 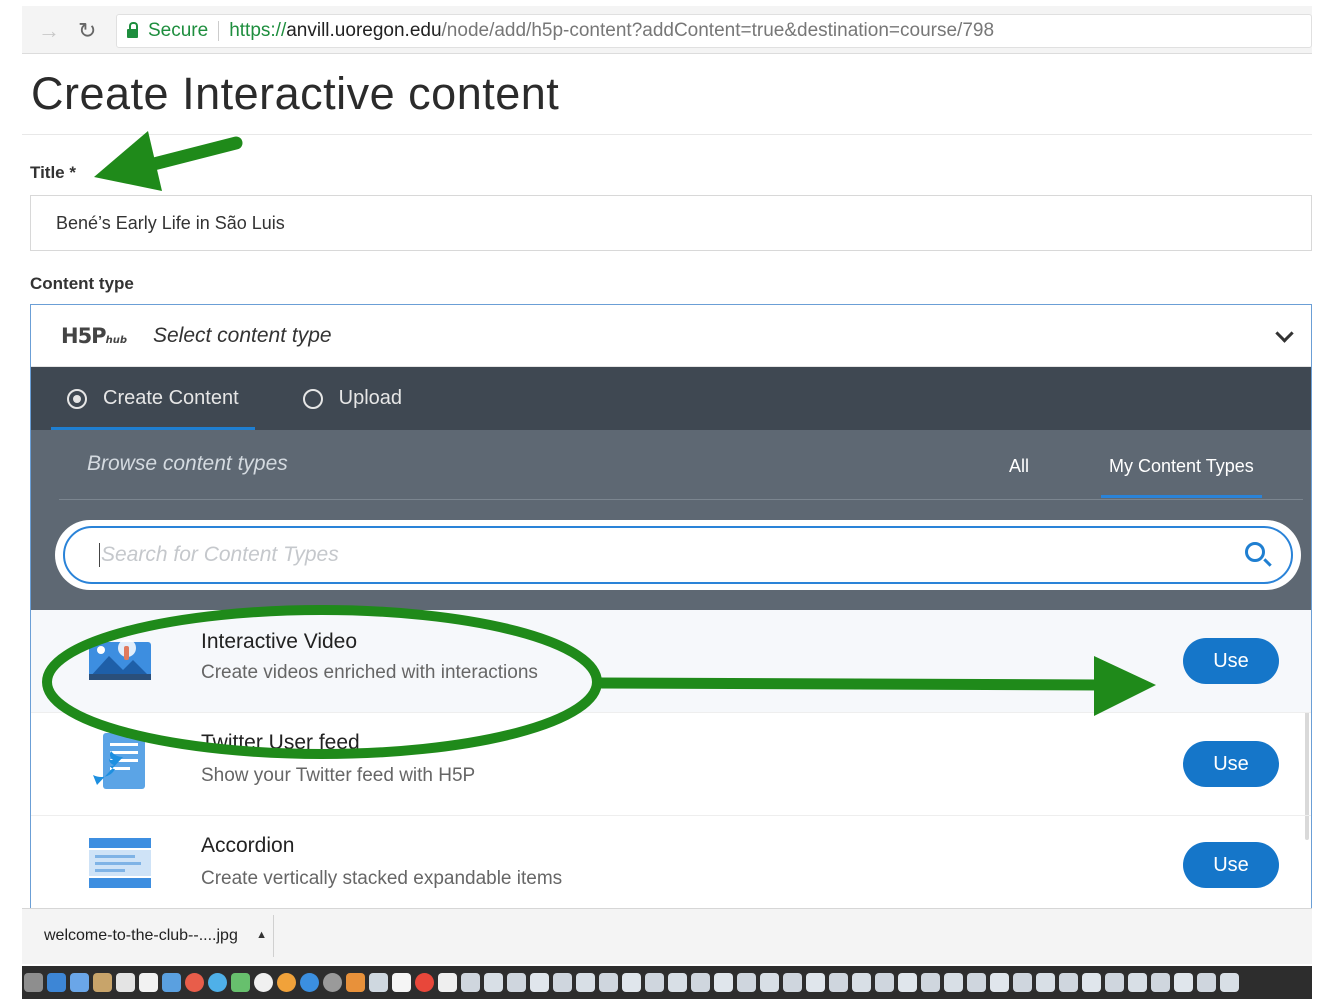 I want to click on title-divider, so click(x=667, y=134).